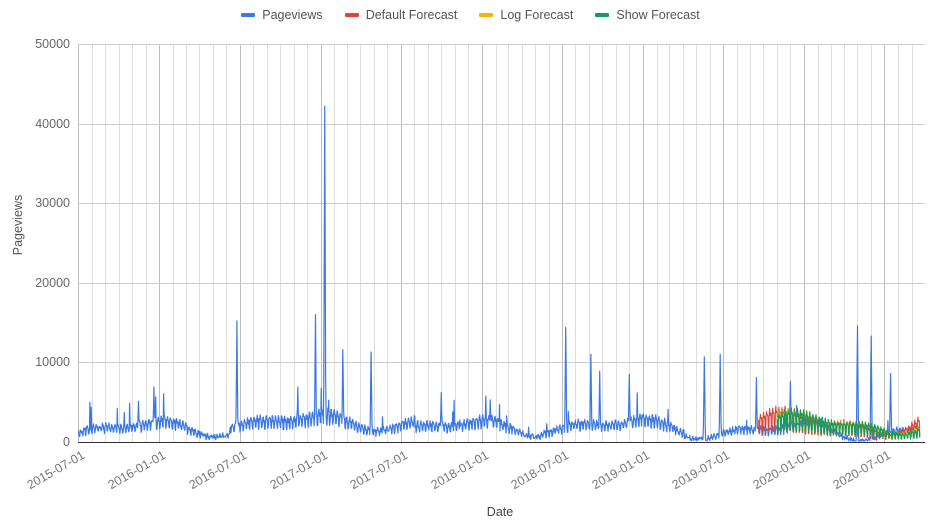 This screenshot has width=941, height=523. Describe the element at coordinates (459, 470) in the screenshot. I see `x-tick-5: 2018-01-01` at that location.